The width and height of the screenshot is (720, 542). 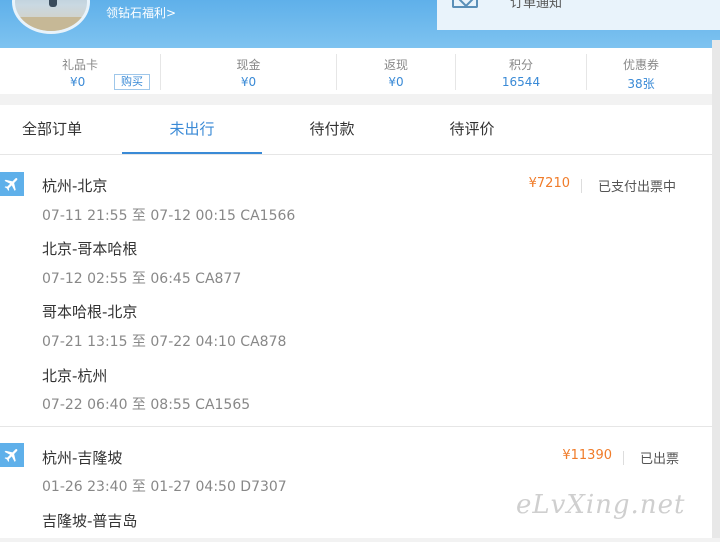 What do you see at coordinates (141, 12) in the screenshot?
I see `diamond-welfare-link: 领钻石福利>` at bounding box center [141, 12].